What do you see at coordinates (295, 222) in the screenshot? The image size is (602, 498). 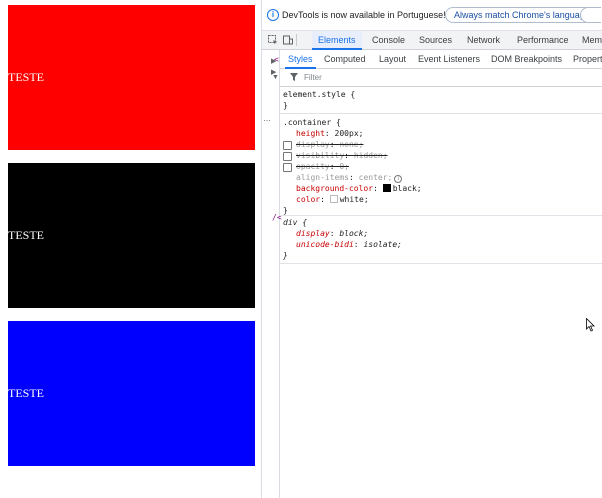 I see `rule-selector: div {` at bounding box center [295, 222].